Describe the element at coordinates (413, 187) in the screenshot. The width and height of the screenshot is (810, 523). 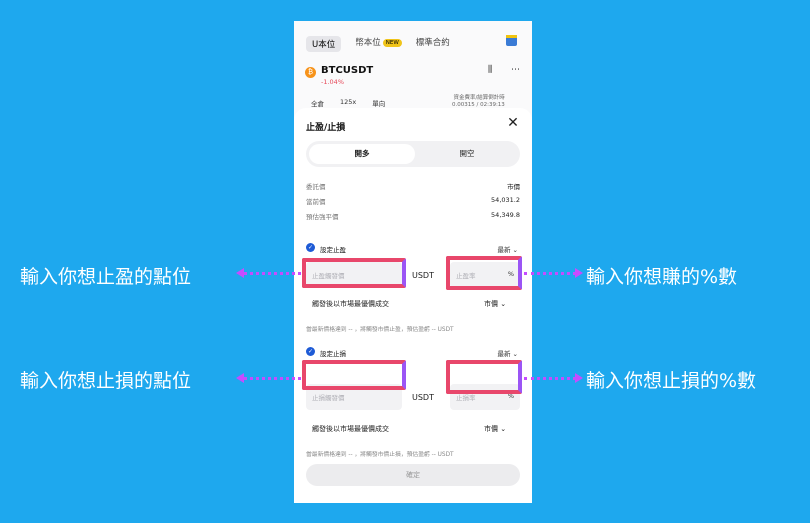
I see `info-row-order-price: 委託價 市價` at that location.